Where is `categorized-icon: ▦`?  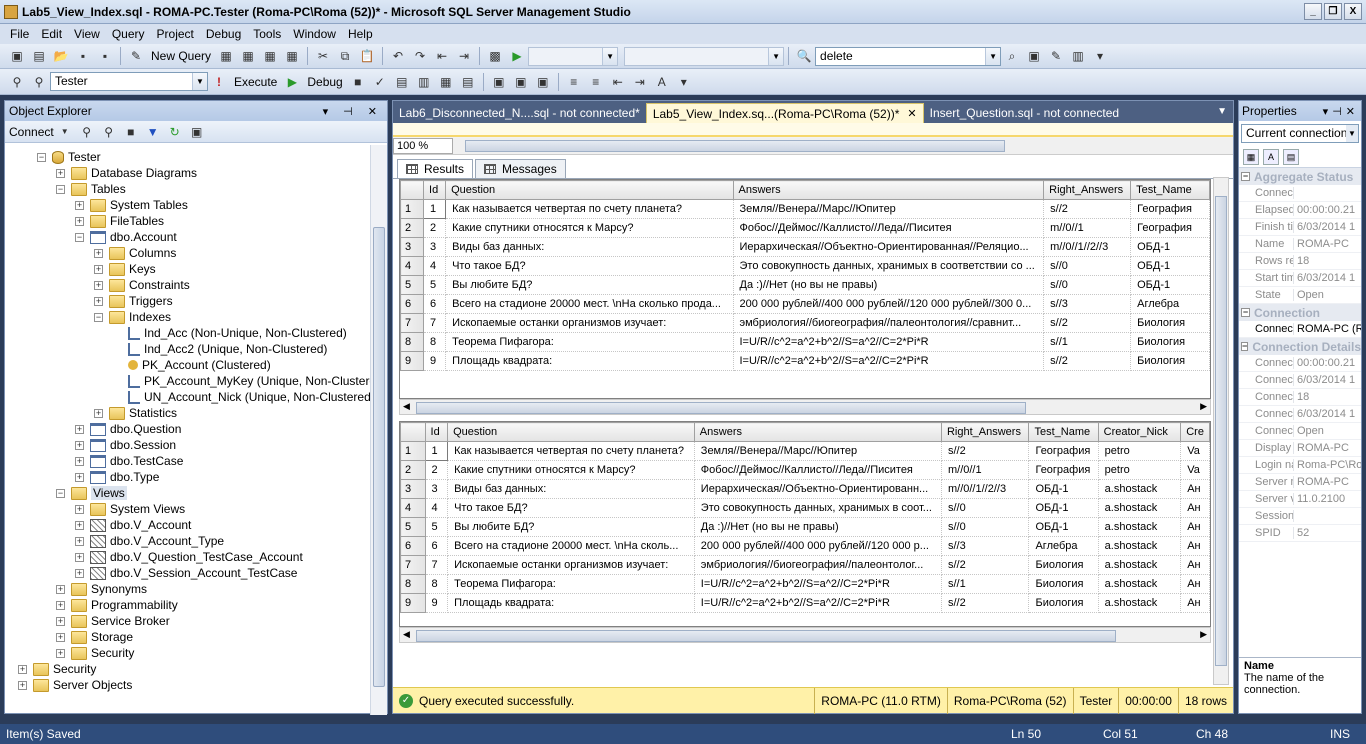
categorized-icon: ▦ is located at coordinates (1251, 156).